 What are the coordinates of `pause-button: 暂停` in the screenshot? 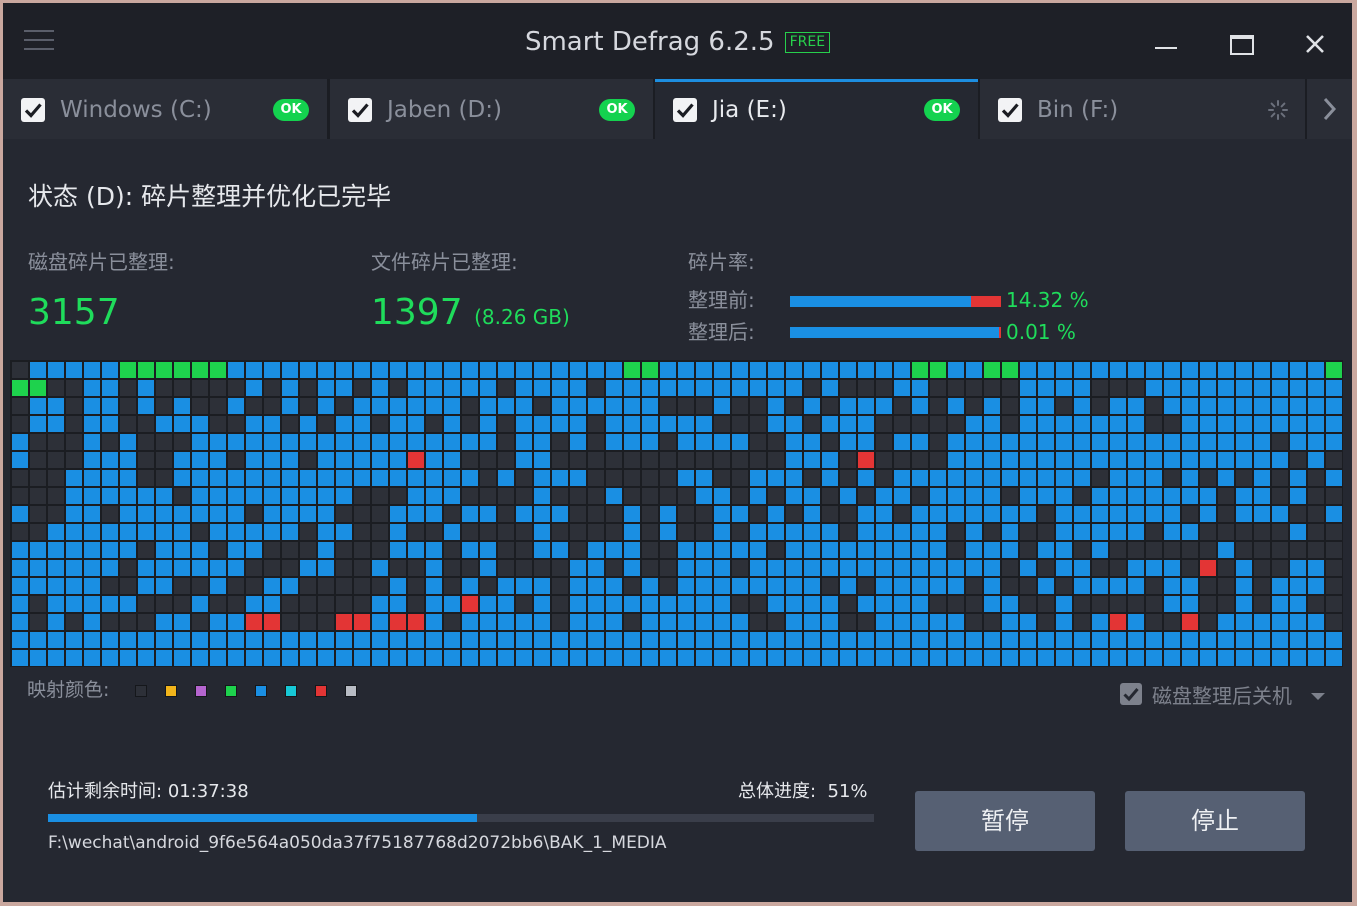 It's located at (1005, 821).